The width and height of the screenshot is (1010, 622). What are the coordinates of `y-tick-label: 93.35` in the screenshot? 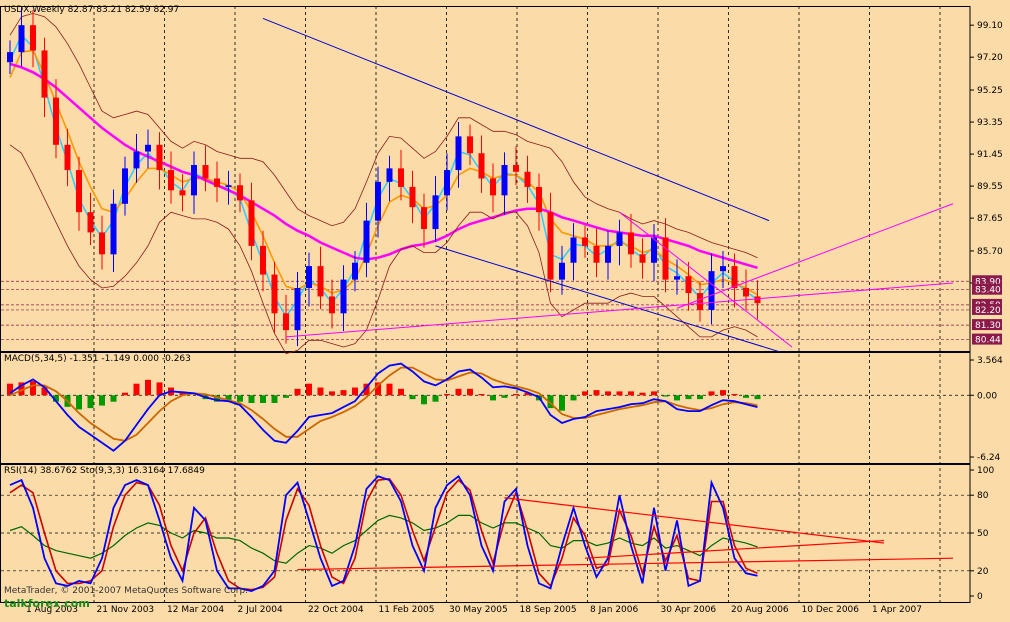 It's located at (990, 123).